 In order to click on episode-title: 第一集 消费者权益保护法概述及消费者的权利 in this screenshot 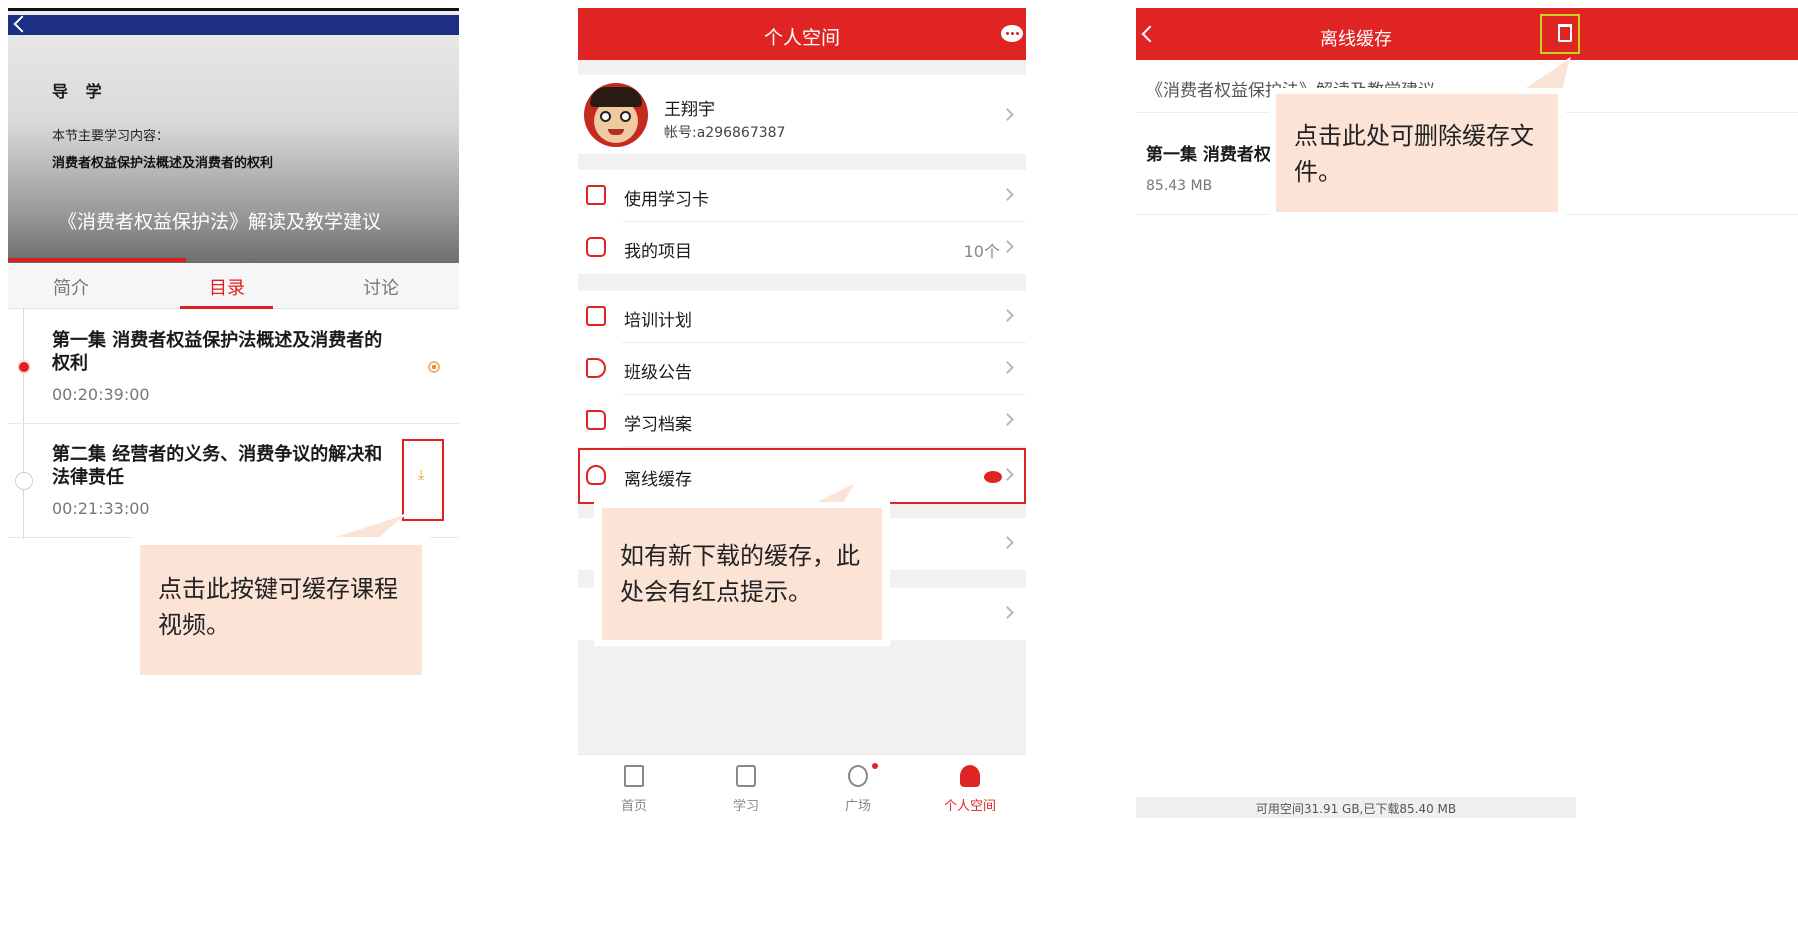, I will do `click(217, 352)`.